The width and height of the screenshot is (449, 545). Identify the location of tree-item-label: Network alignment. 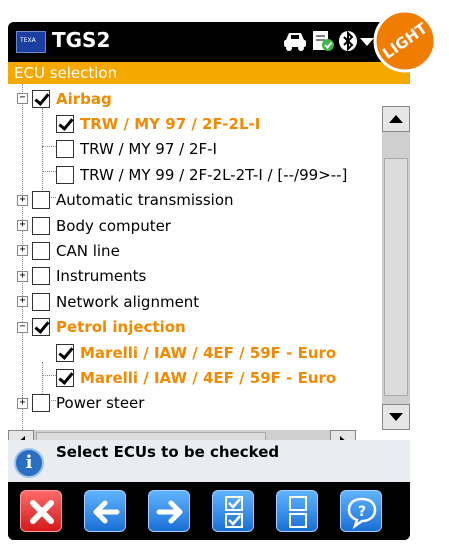
(128, 301).